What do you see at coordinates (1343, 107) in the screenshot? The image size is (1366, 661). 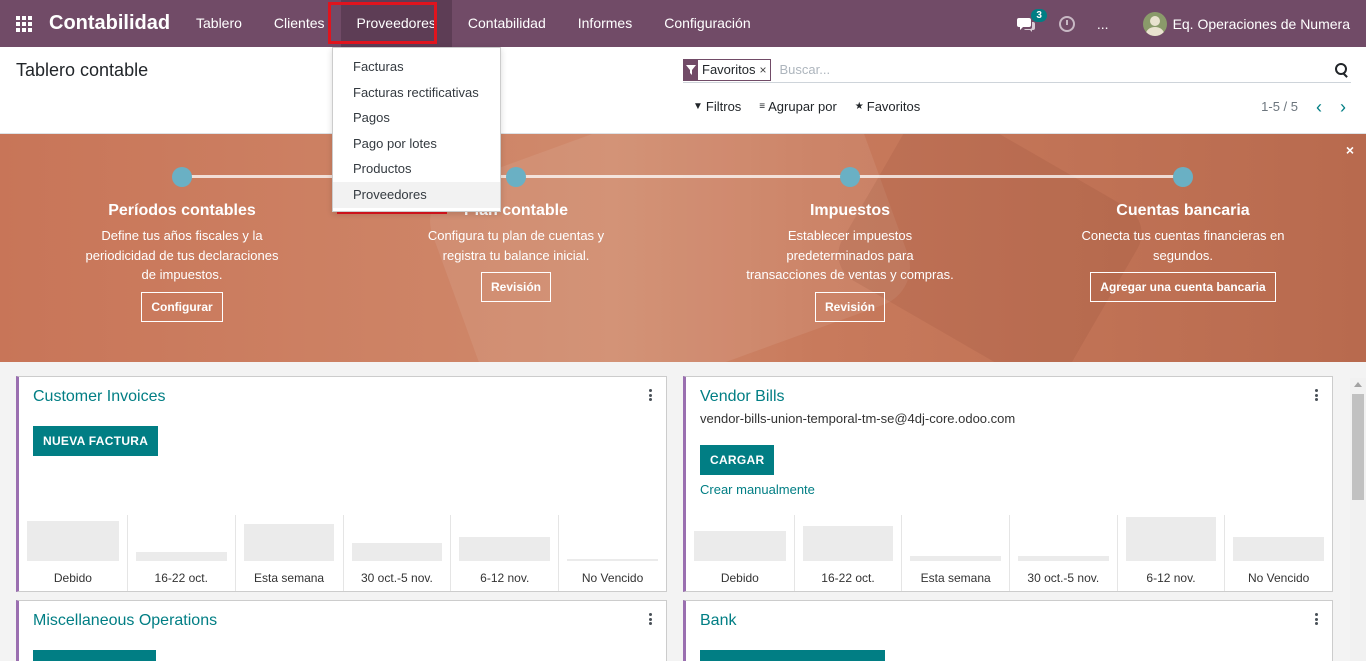 I see `pager-next-icon: ›` at bounding box center [1343, 107].